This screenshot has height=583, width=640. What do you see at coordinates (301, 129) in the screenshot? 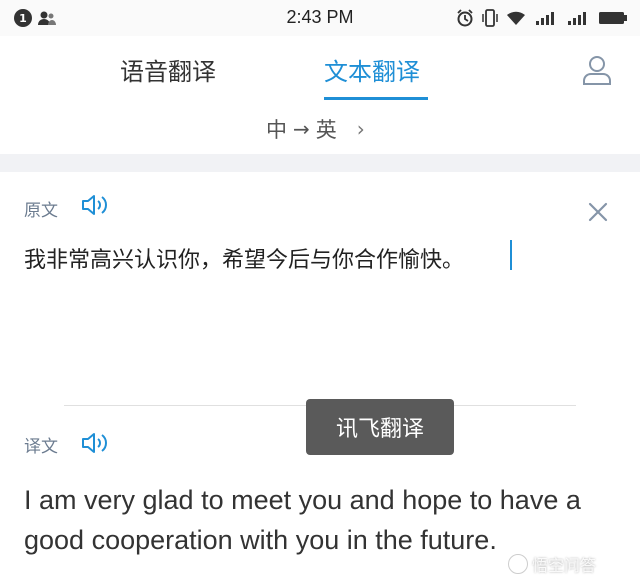
I see `arrow-right-icon: →` at bounding box center [301, 129].